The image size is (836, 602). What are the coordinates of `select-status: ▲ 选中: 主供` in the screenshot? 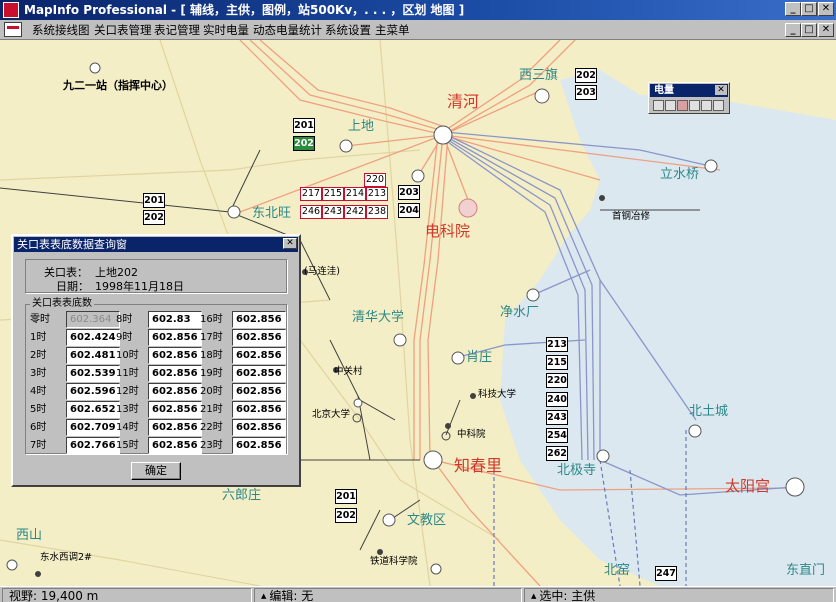 It's located at (679, 595).